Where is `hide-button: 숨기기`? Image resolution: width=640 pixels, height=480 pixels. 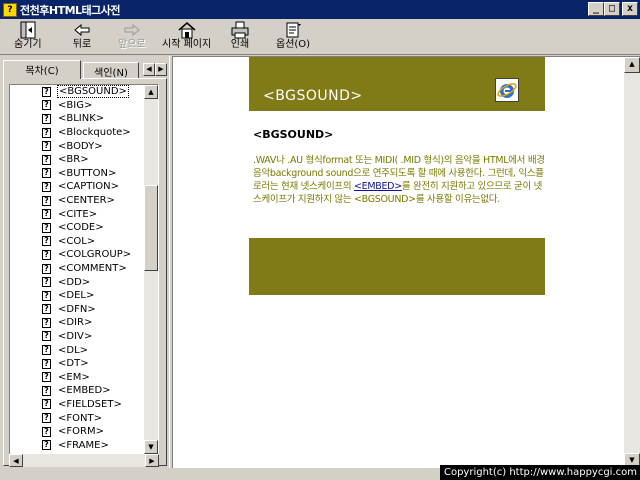
hide-button: 숨기기 is located at coordinates (28, 37).